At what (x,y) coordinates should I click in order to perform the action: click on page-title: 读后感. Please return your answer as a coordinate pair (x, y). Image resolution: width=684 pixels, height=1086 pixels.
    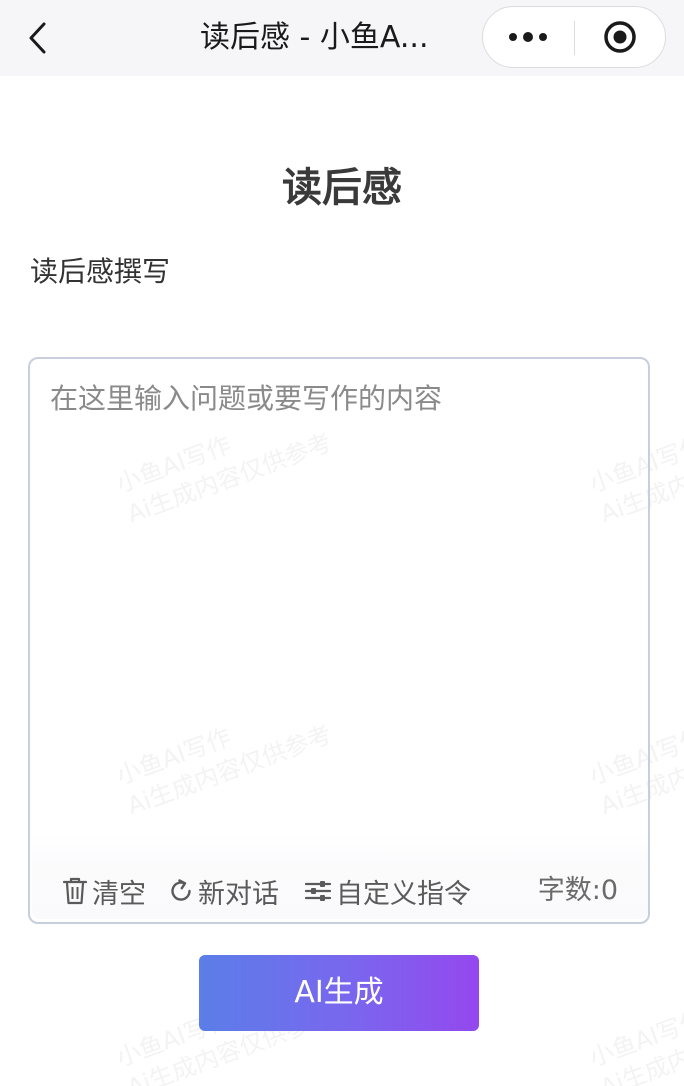
    Looking at the image, I should click on (342, 188).